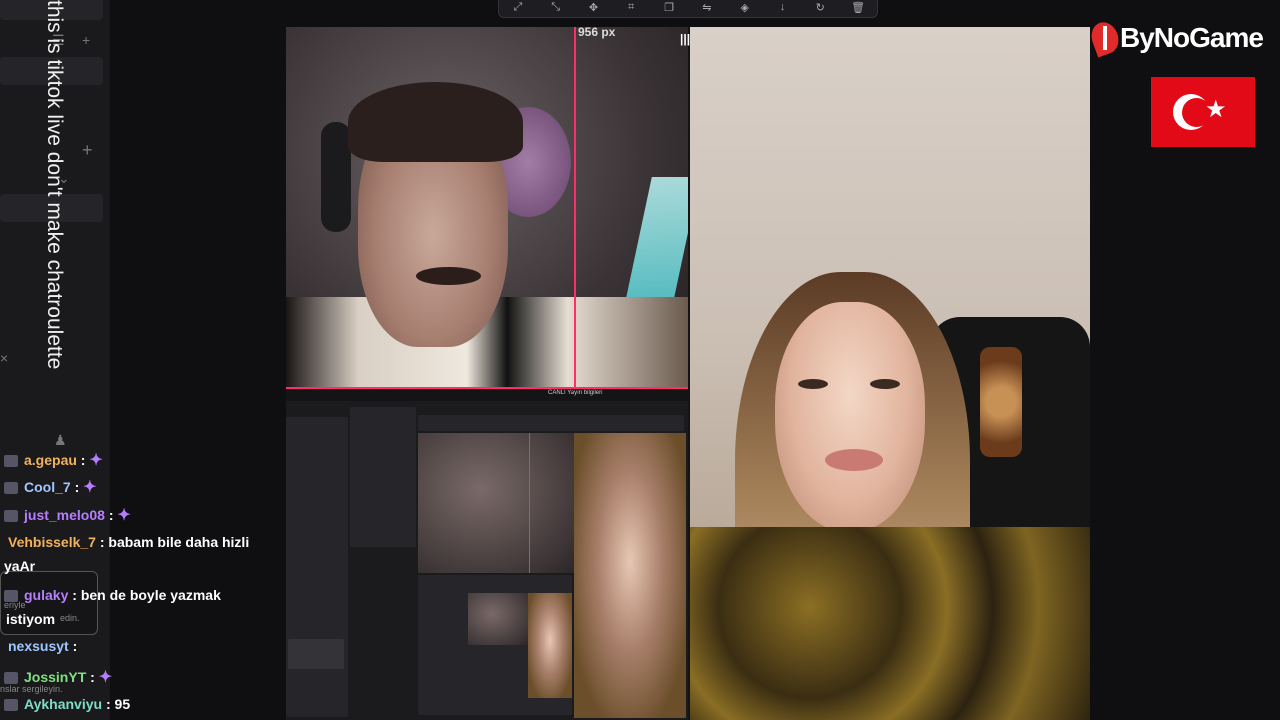  I want to click on chat-message: Aykhanviyu : 95, so click(67, 704).